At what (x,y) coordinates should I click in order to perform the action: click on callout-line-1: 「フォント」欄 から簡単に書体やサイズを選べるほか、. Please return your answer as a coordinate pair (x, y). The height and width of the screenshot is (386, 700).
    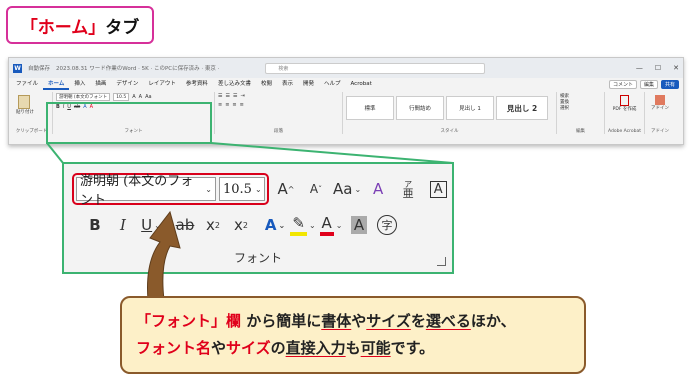
    Looking at the image, I should click on (353, 321).